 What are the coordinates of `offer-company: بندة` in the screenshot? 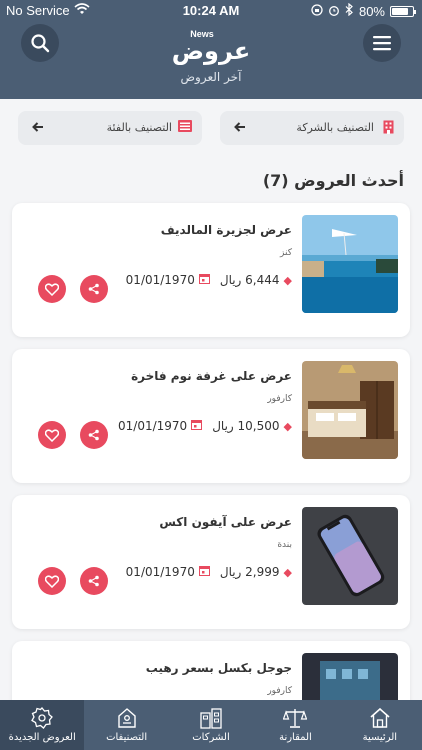 It's located at (284, 545).